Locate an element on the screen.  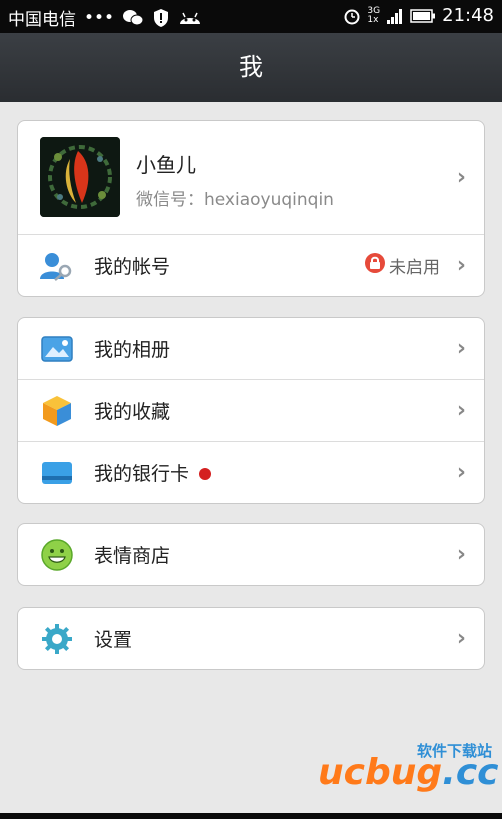
my-album-row: 我的相册 › is located at coordinates (251, 348).